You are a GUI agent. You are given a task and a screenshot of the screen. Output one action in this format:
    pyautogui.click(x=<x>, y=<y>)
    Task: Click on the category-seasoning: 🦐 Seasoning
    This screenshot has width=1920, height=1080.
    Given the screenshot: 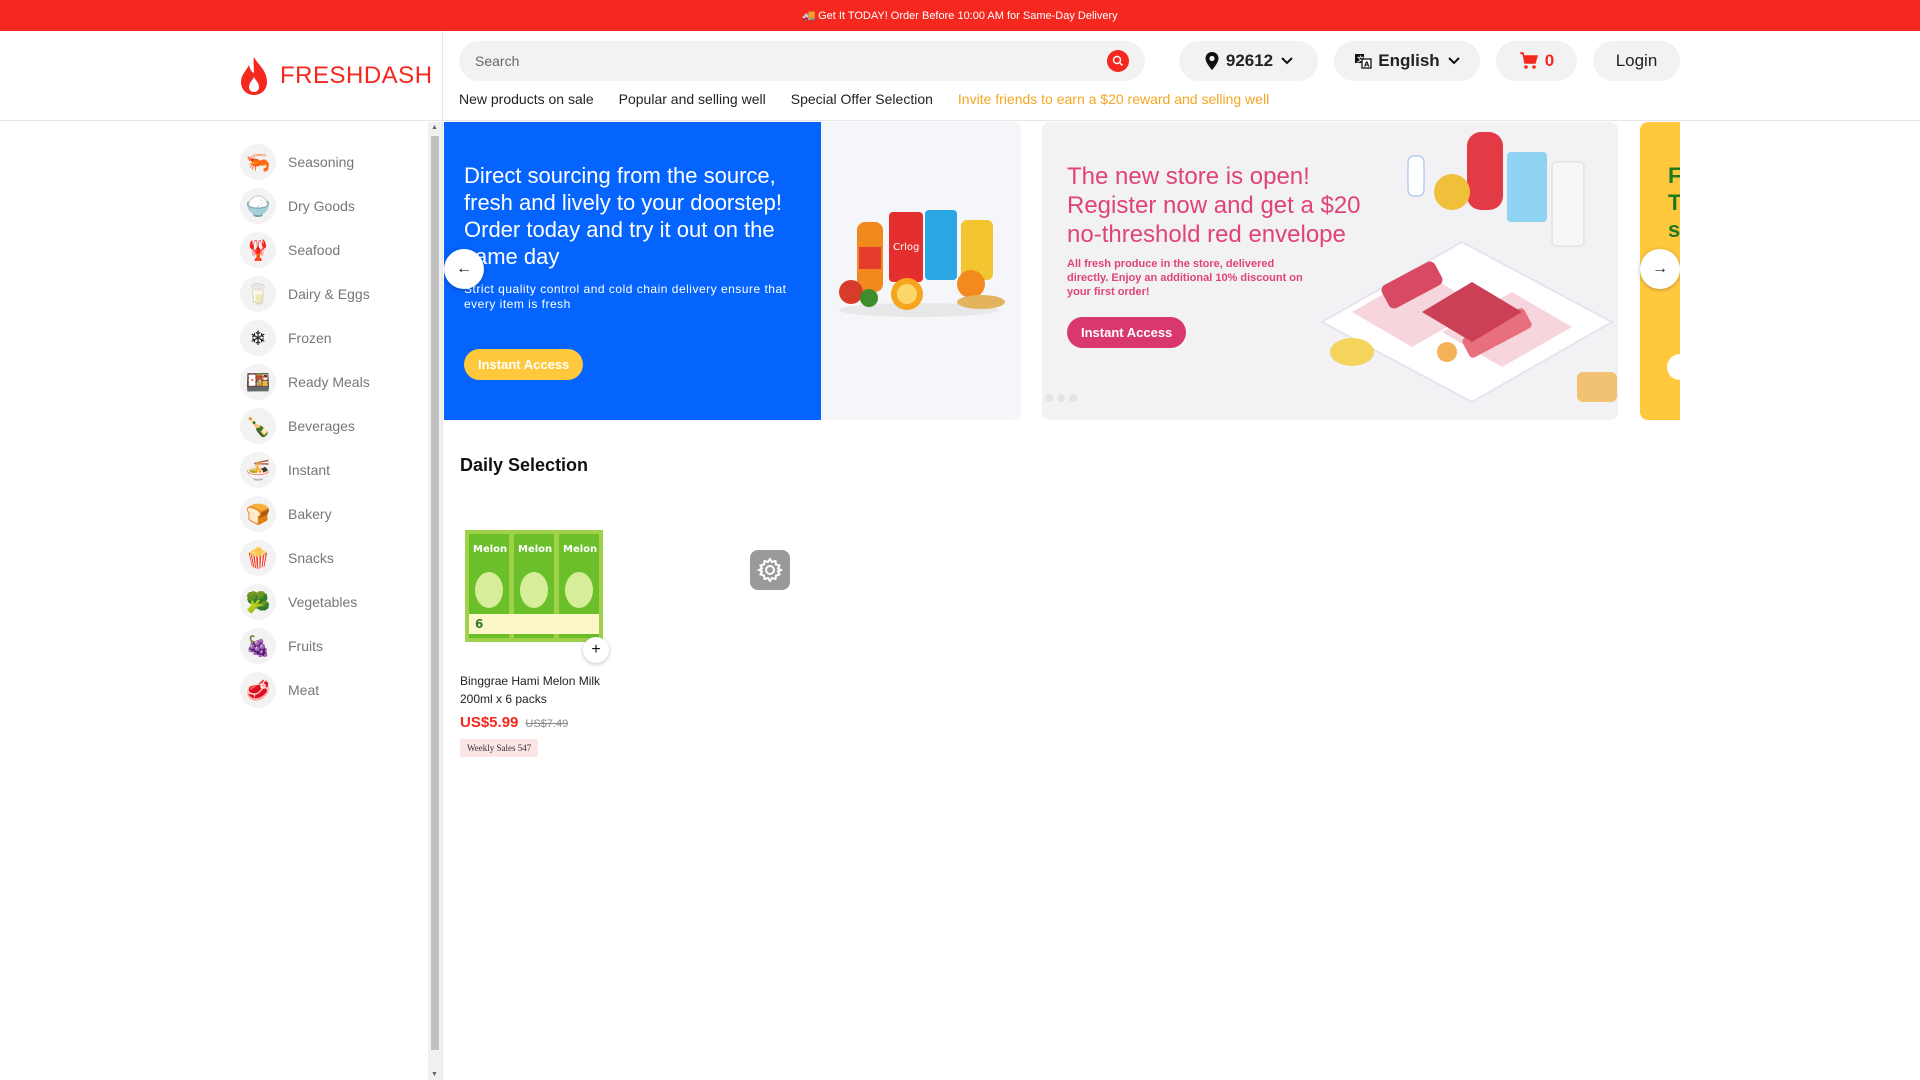 What is the action you would take?
    pyautogui.click(x=305, y=162)
    